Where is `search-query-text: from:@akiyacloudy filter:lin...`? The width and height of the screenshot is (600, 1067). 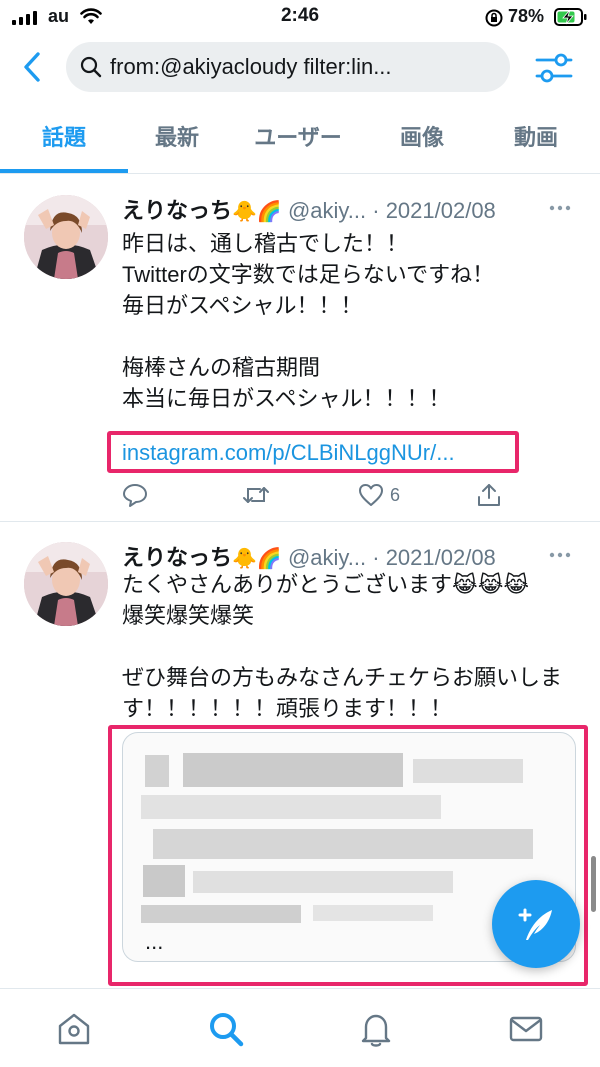
search-query-text: from:@akiyacloudy filter:lin... is located at coordinates (251, 66).